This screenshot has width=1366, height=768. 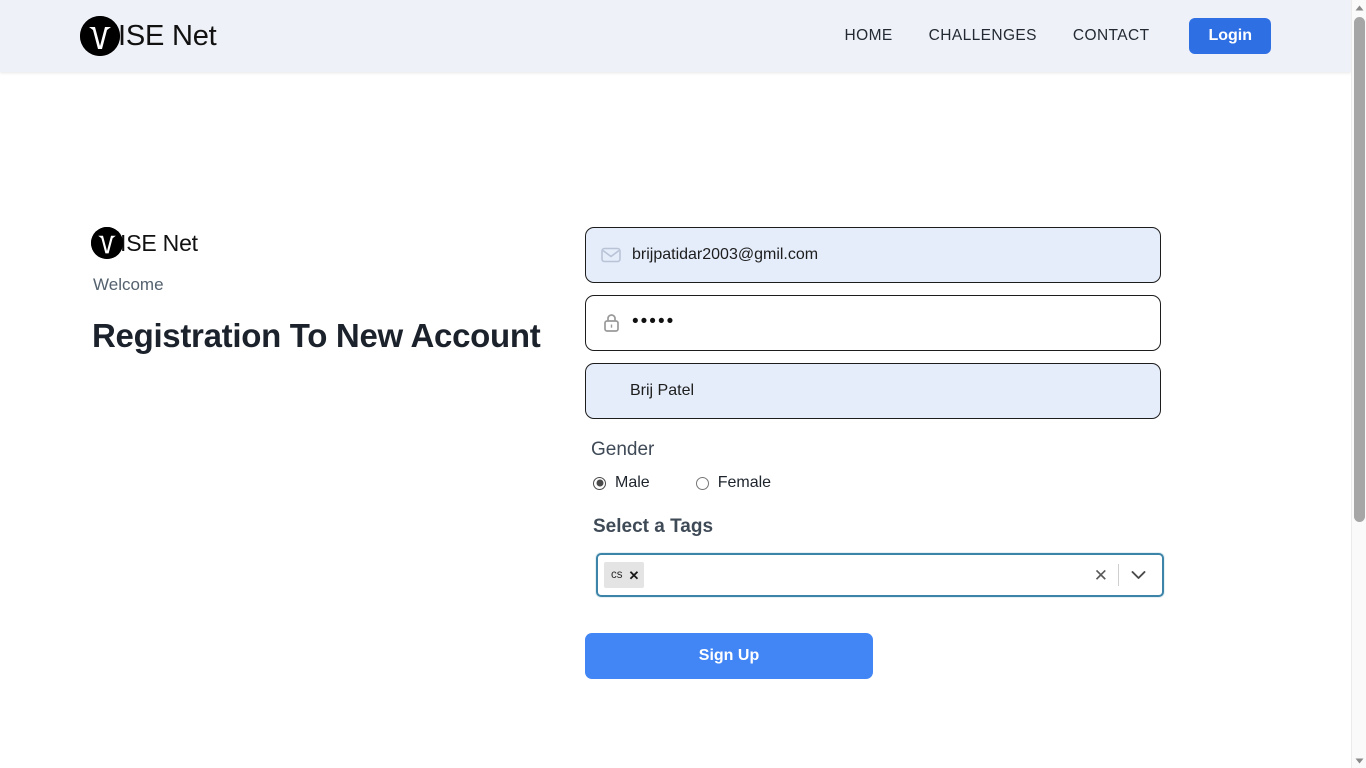 I want to click on email-field-wrapper, so click(x=873, y=255).